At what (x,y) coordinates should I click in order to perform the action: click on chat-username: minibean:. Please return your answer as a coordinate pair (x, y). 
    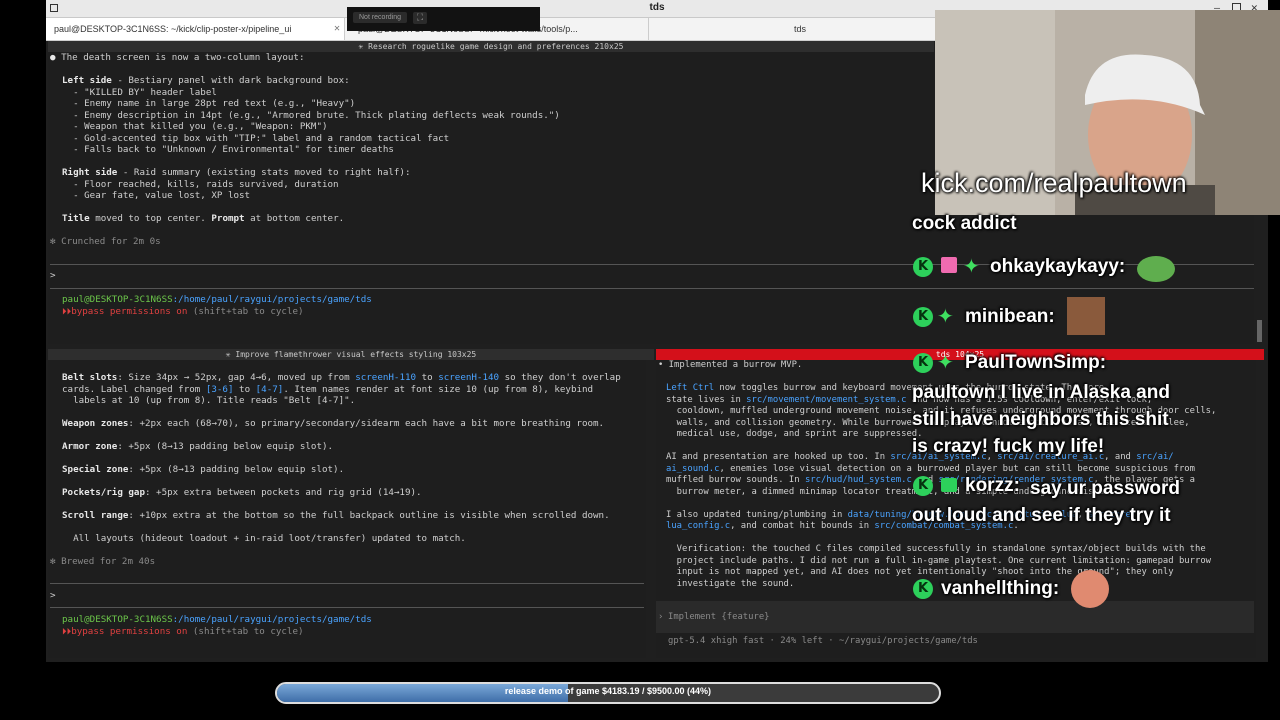
    Looking at the image, I should click on (1010, 317).